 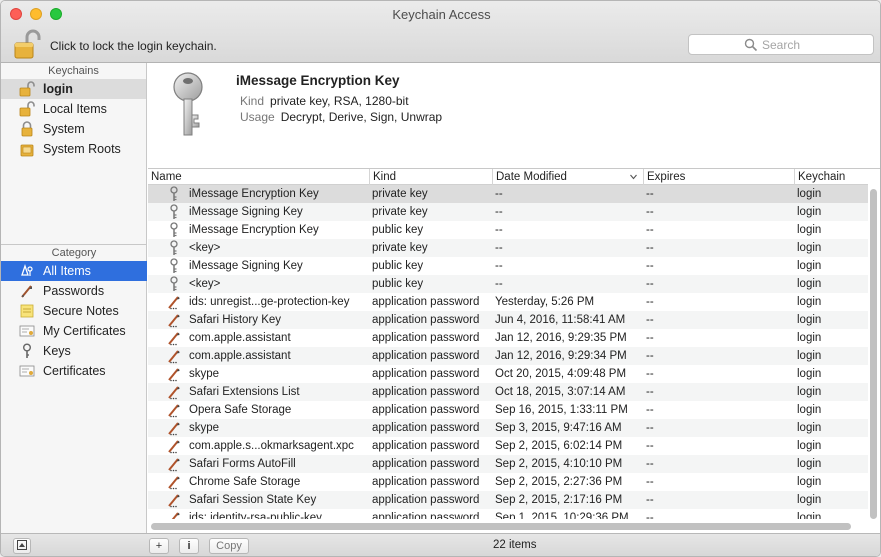 I want to click on horizontal-scrollbar, so click(x=514, y=526).